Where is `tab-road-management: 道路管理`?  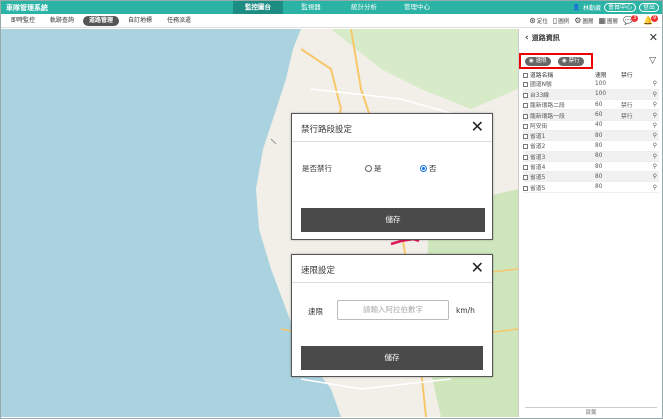 tab-road-management: 道路管理 is located at coordinates (101, 21).